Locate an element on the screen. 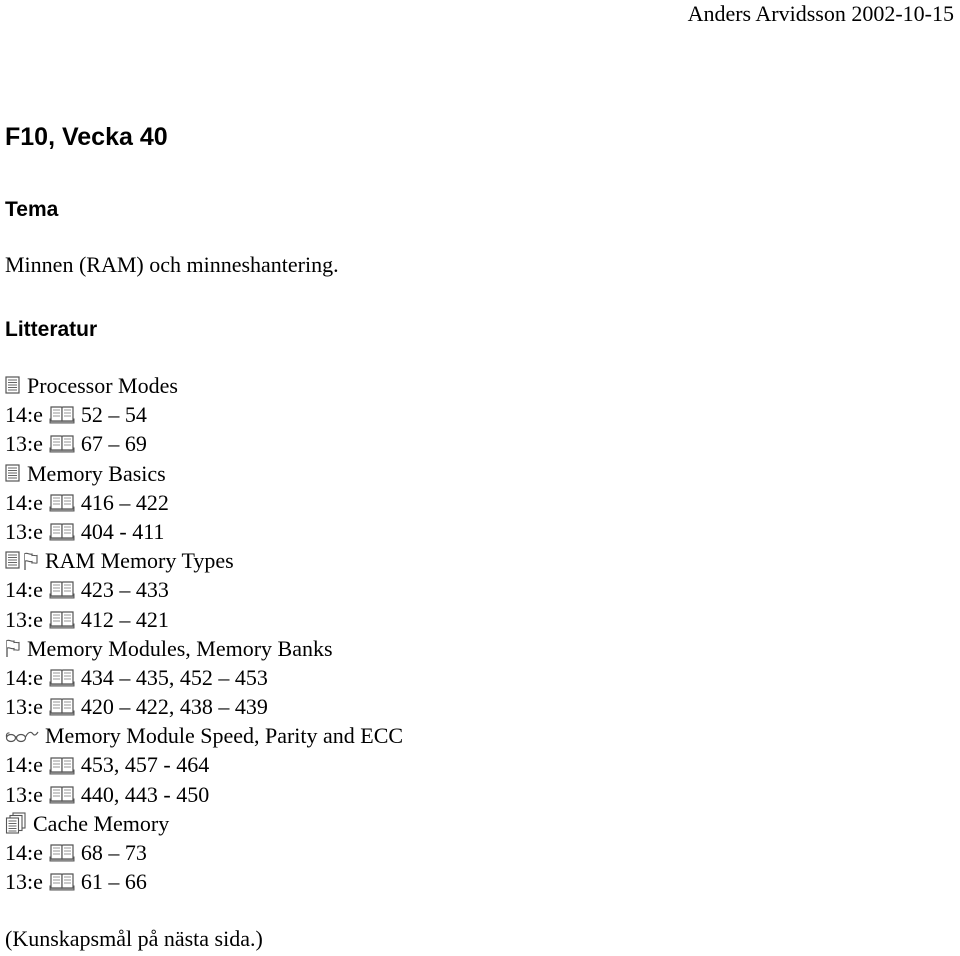  literature-topic: RAM Memory Types is located at coordinates (204, 560).